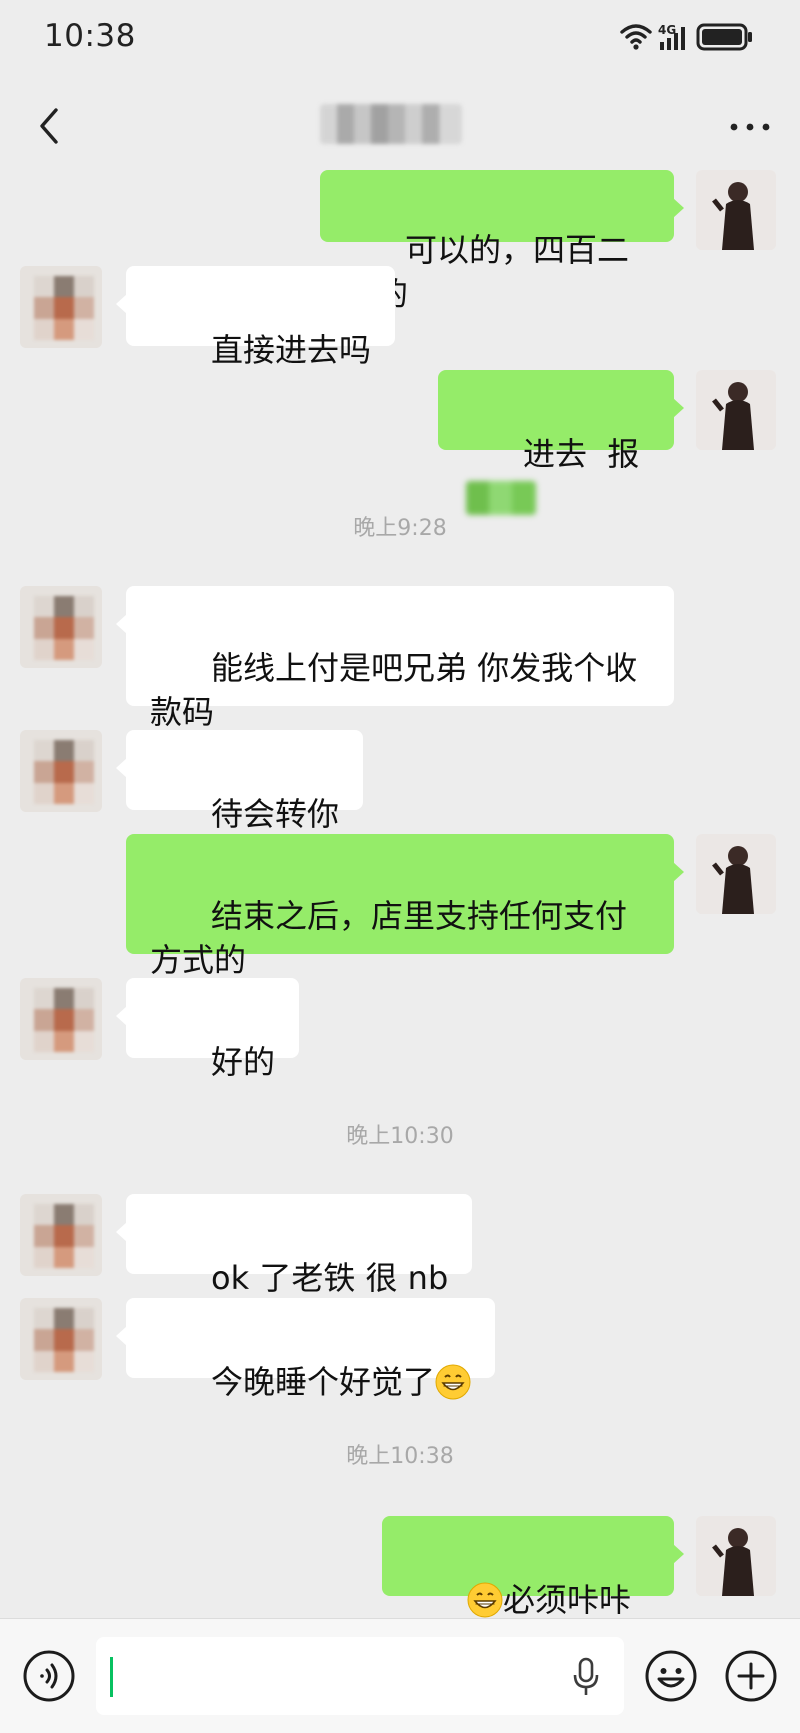 The width and height of the screenshot is (800, 1733). I want to click on incoming-message-bubble: ok 了老铁 很 nb, so click(294, 1245).